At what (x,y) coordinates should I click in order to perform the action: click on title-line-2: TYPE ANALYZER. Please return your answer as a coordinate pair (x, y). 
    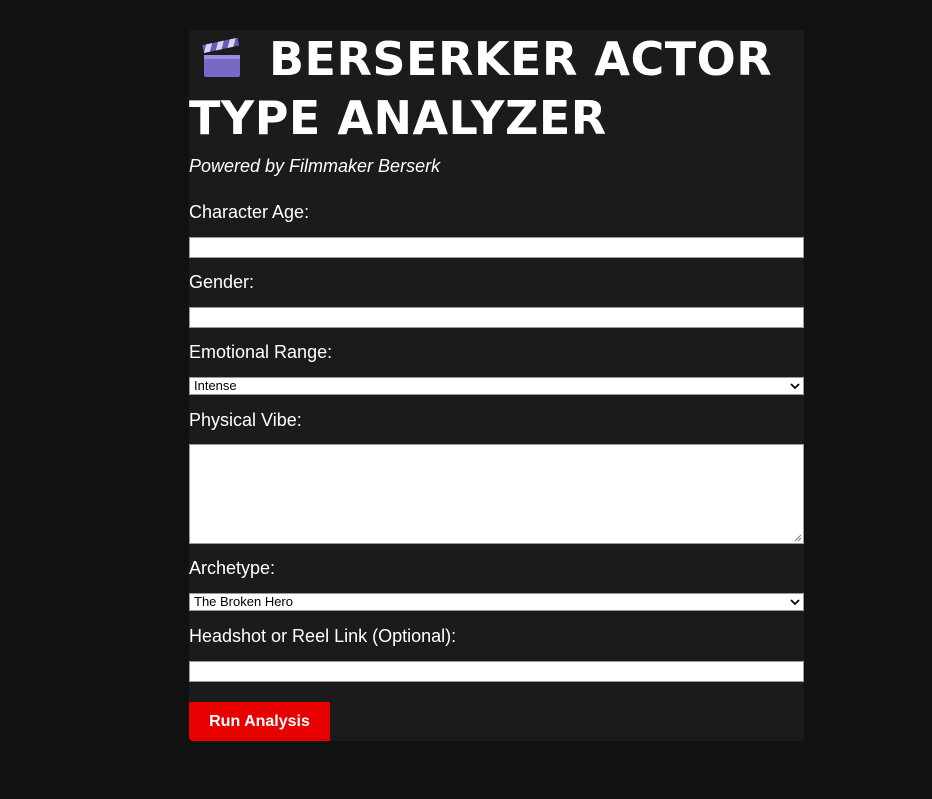
    Looking at the image, I should click on (398, 118).